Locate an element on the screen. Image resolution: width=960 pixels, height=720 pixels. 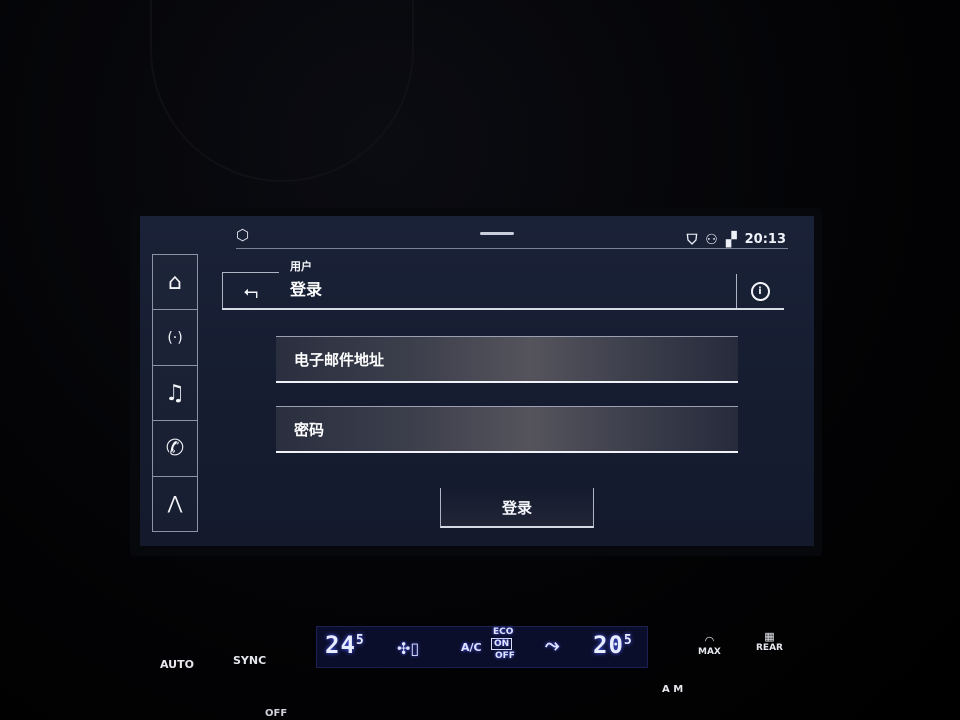
password-field: 密码 is located at coordinates (507, 429).